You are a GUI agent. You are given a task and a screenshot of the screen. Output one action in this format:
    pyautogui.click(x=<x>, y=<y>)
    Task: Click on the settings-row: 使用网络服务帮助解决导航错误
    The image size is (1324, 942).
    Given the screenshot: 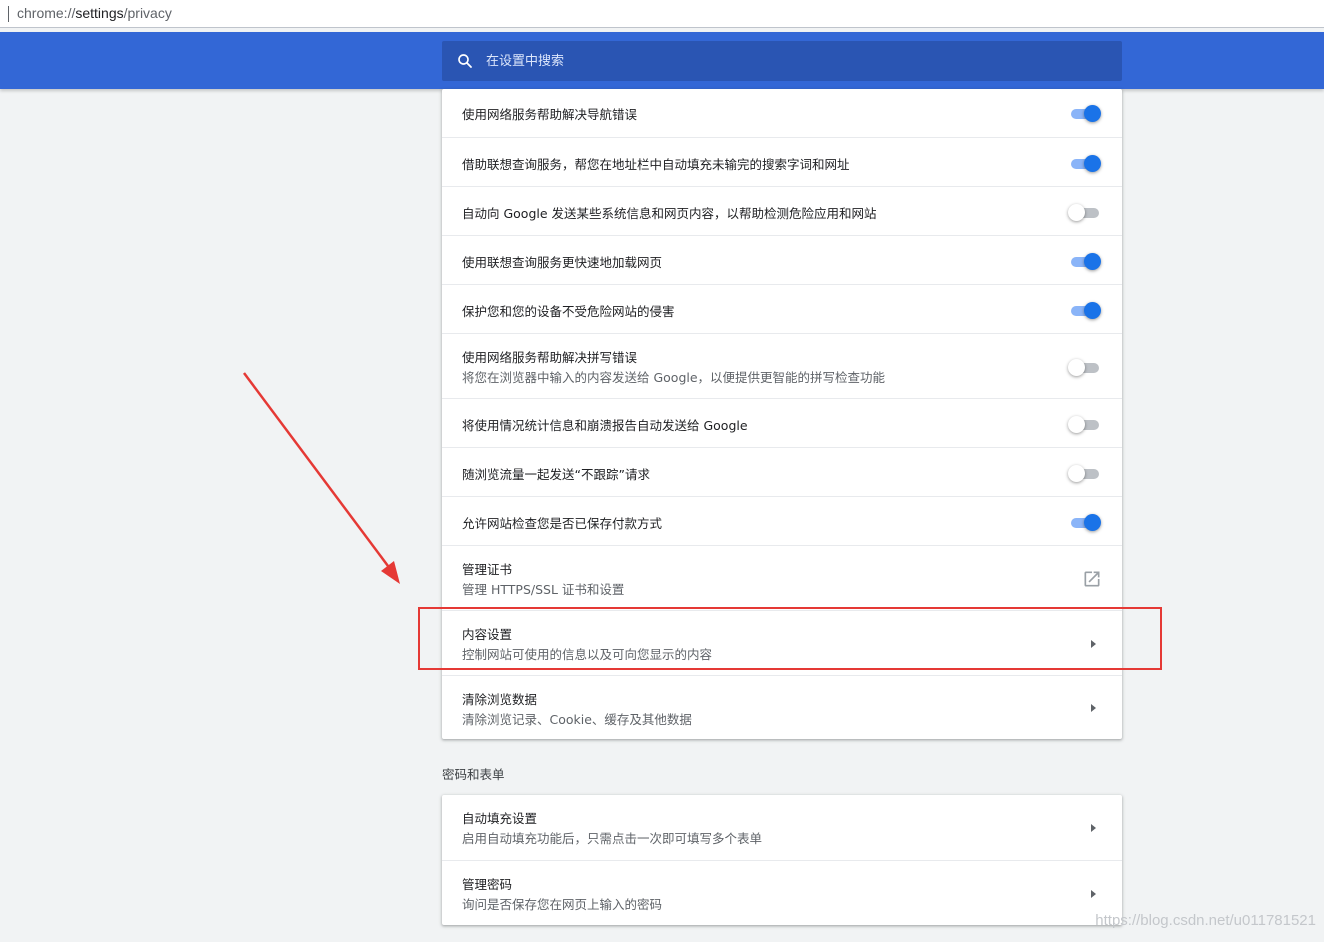 What is the action you would take?
    pyautogui.click(x=782, y=113)
    